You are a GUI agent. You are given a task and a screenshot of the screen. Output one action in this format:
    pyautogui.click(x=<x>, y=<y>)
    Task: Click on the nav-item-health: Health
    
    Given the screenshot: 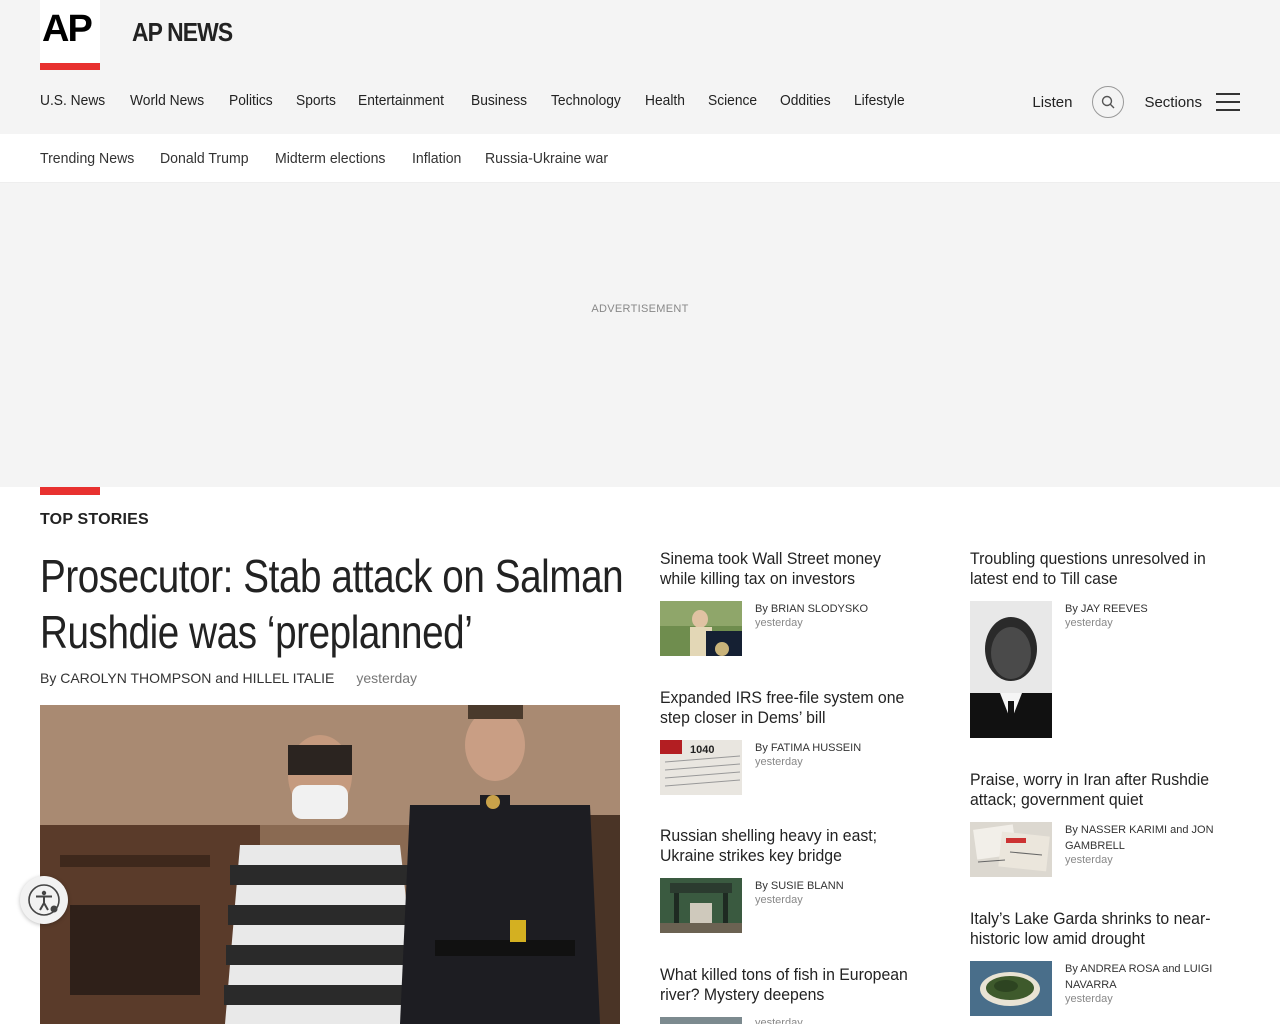 What is the action you would take?
    pyautogui.click(x=665, y=100)
    